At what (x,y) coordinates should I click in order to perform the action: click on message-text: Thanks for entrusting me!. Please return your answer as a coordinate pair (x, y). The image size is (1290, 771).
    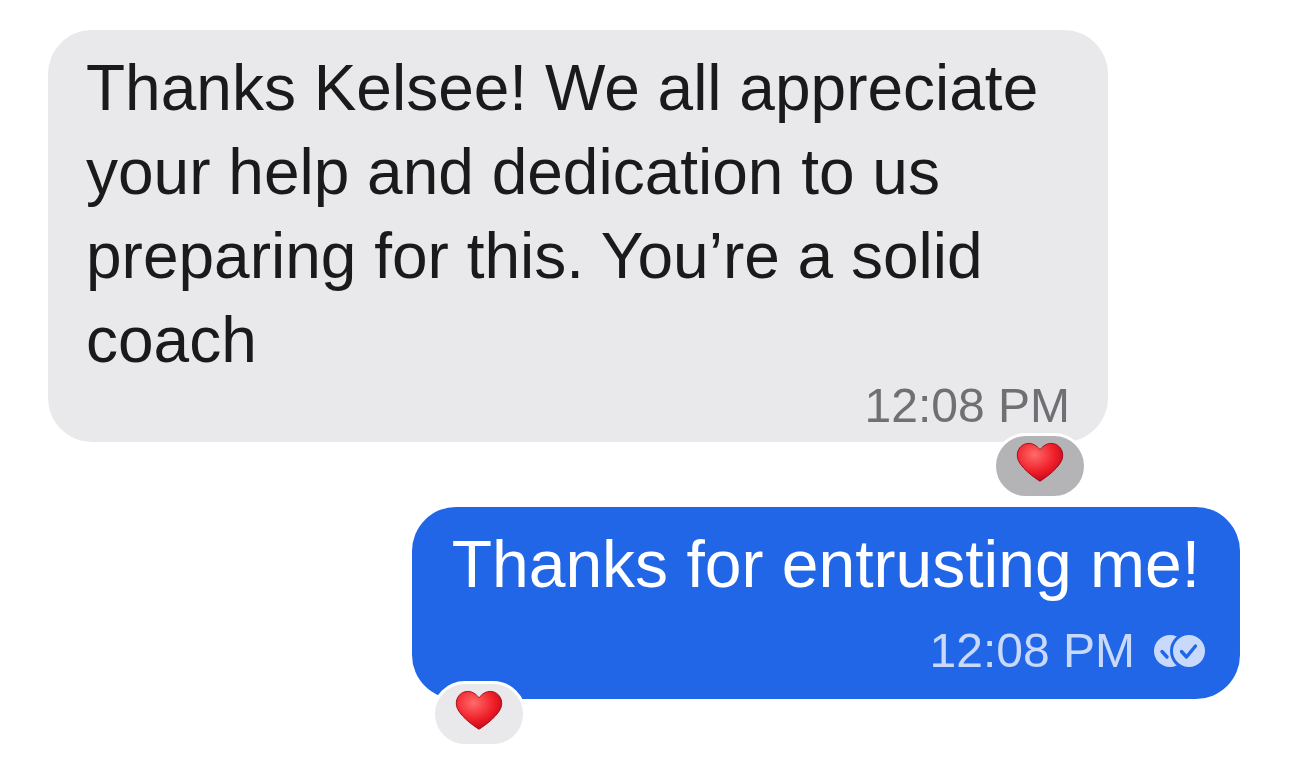
    Looking at the image, I should click on (825, 564).